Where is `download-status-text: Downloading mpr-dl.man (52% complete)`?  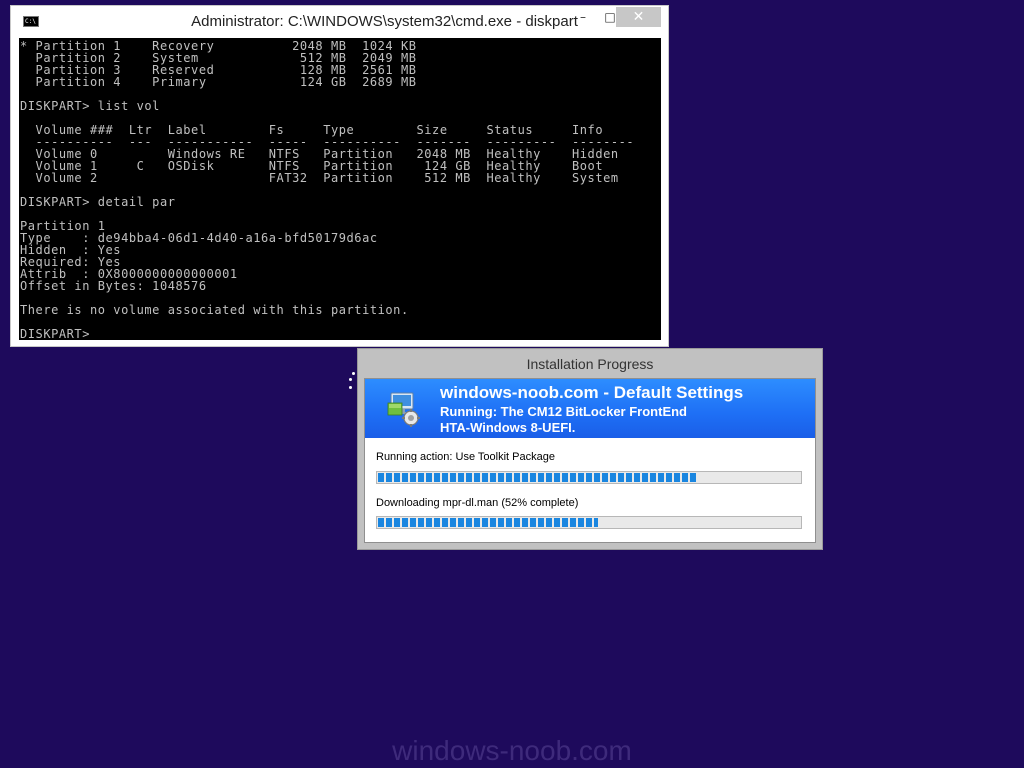 download-status-text: Downloading mpr-dl.man (52% complete) is located at coordinates (477, 503).